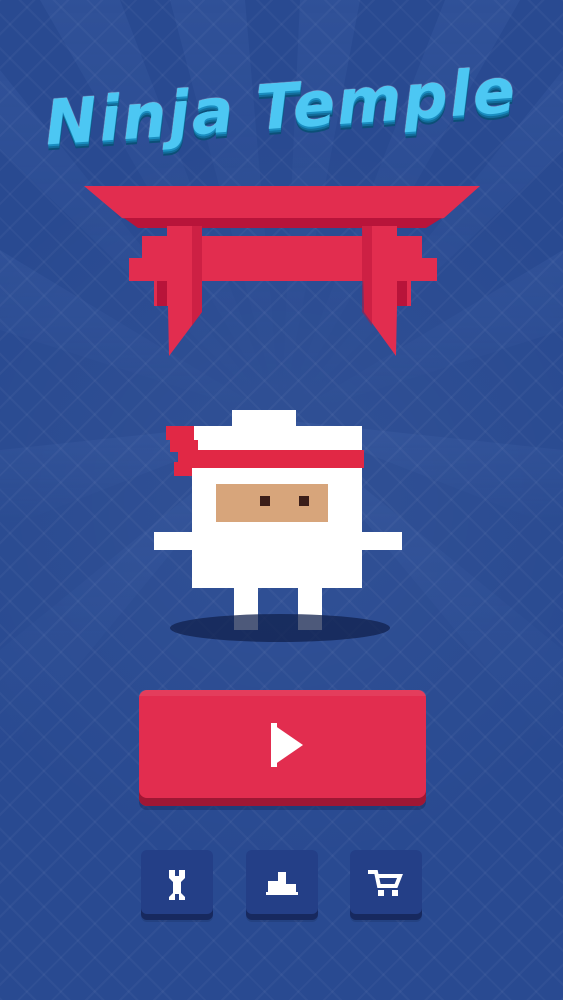 This screenshot has width=563, height=1000. I want to click on play-icon, so click(287, 745).